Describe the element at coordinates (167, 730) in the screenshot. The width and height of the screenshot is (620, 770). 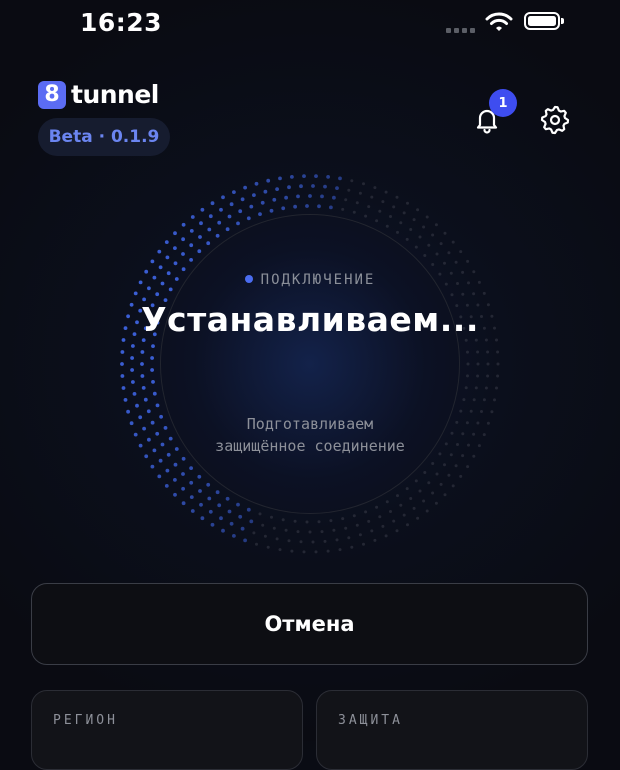
I see `region-card: РЕГИОН` at that location.